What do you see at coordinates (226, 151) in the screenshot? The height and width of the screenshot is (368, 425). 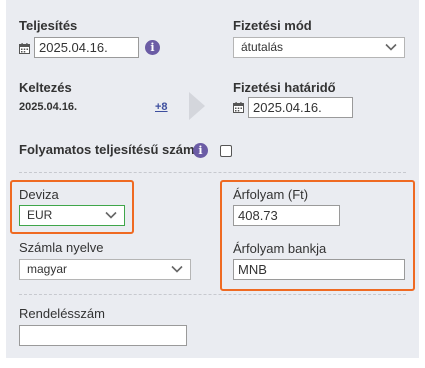 I see `folyamatos-checkbox` at bounding box center [226, 151].